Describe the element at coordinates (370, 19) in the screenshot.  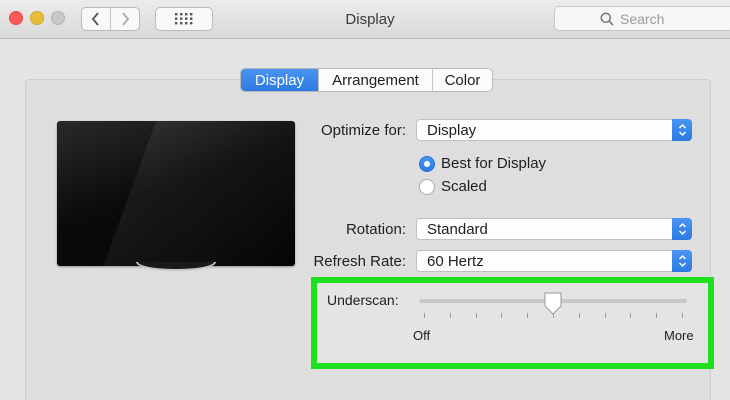
I see `window-title: Display` at that location.